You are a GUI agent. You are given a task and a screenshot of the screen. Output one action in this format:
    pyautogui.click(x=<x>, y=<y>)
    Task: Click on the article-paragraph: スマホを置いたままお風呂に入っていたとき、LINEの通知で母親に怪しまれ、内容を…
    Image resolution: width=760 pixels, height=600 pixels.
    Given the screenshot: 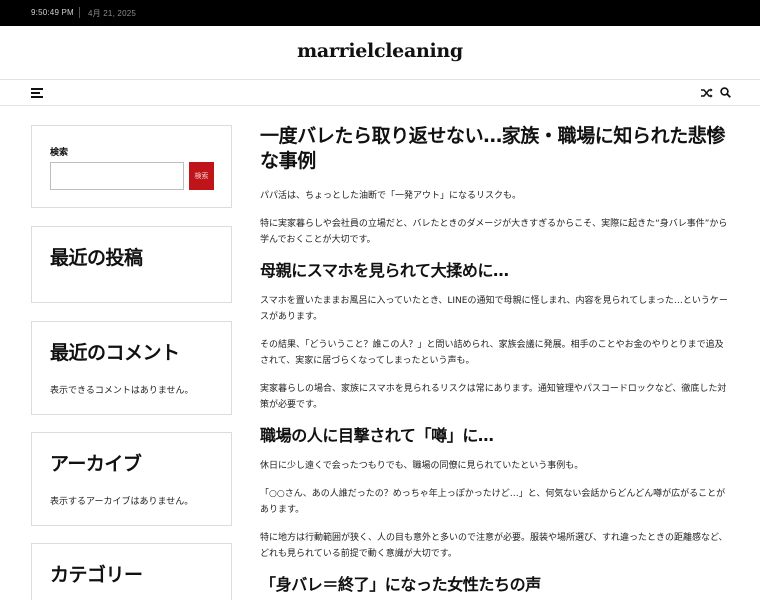 What is the action you would take?
    pyautogui.click(x=494, y=309)
    